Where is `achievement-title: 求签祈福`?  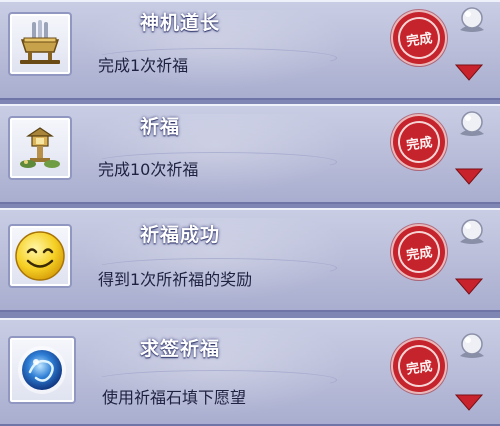 achievement-title: 求签祈福 is located at coordinates (180, 349).